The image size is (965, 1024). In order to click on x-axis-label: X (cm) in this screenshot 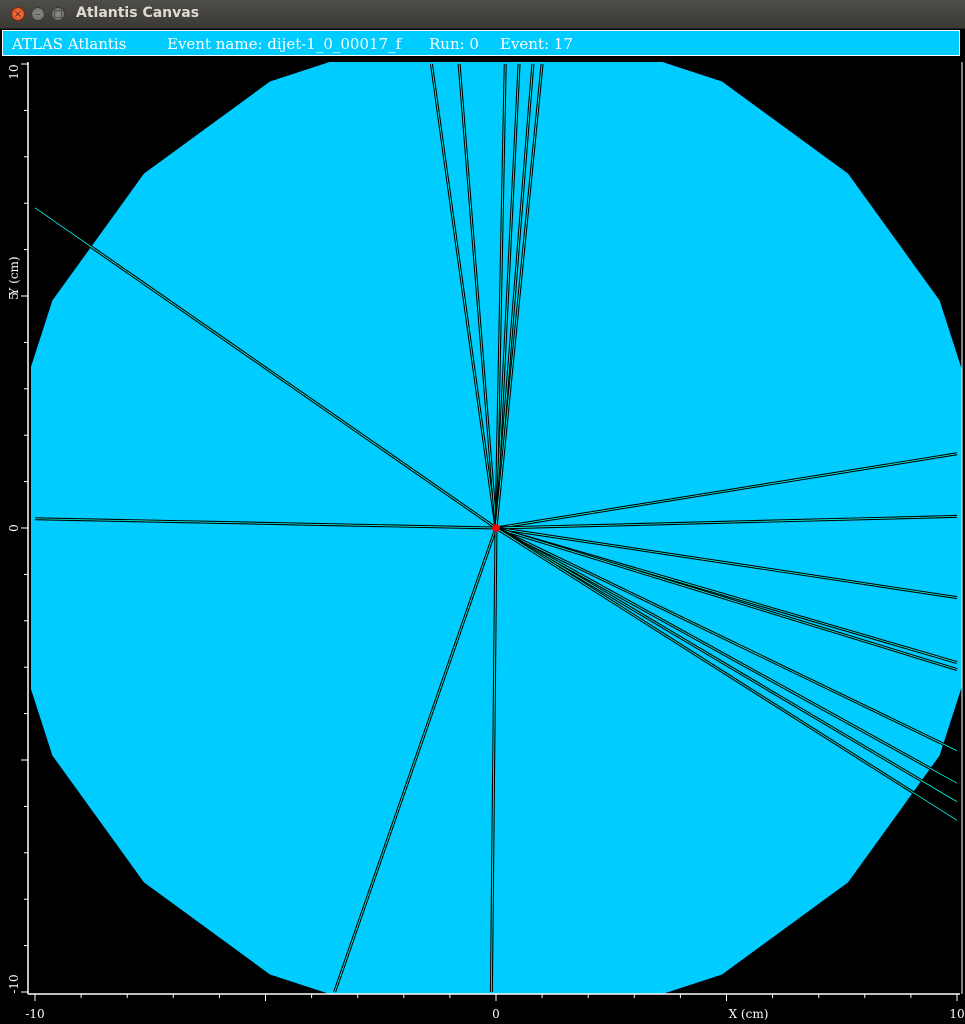, I will do `click(749, 1014)`.